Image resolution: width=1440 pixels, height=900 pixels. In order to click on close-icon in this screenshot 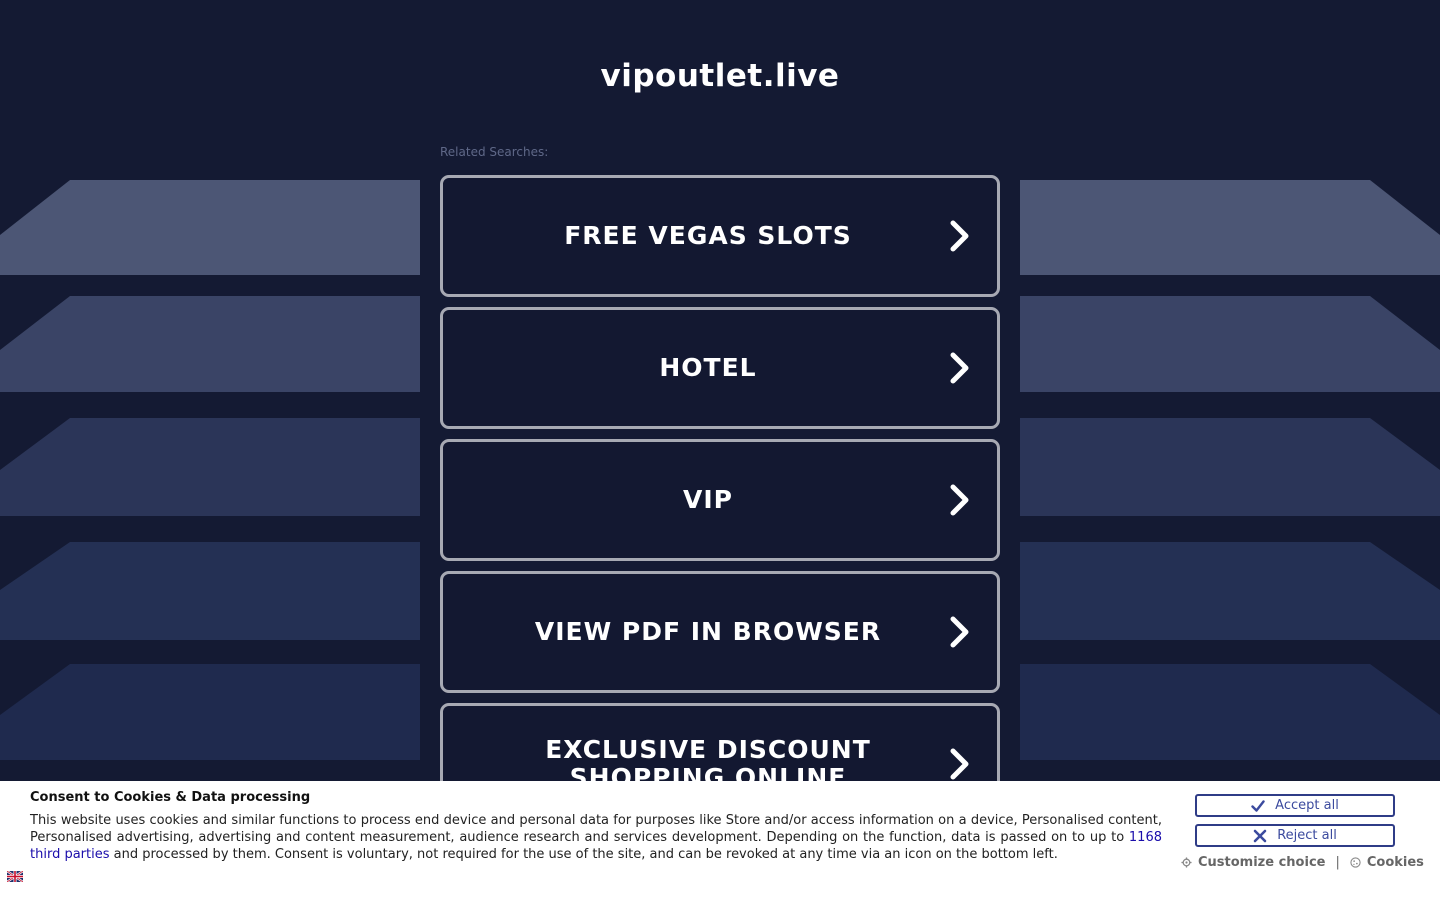, I will do `click(1260, 835)`.